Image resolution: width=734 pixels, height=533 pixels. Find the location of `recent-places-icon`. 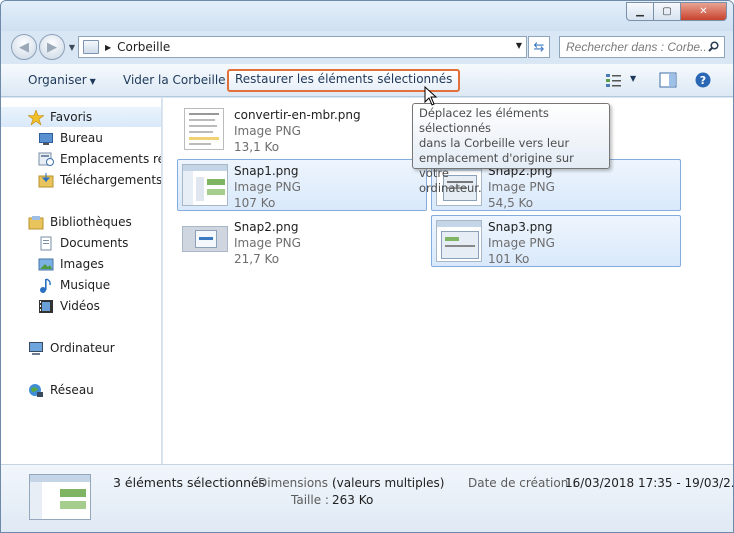

recent-places-icon is located at coordinates (46, 159).